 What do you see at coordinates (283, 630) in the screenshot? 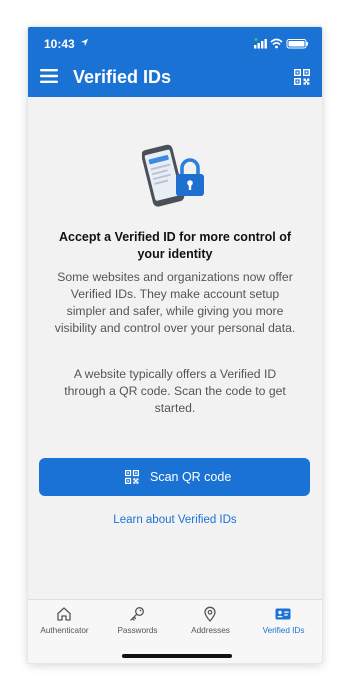
I see `tab-label-verified-ids: Verified IDs` at bounding box center [283, 630].